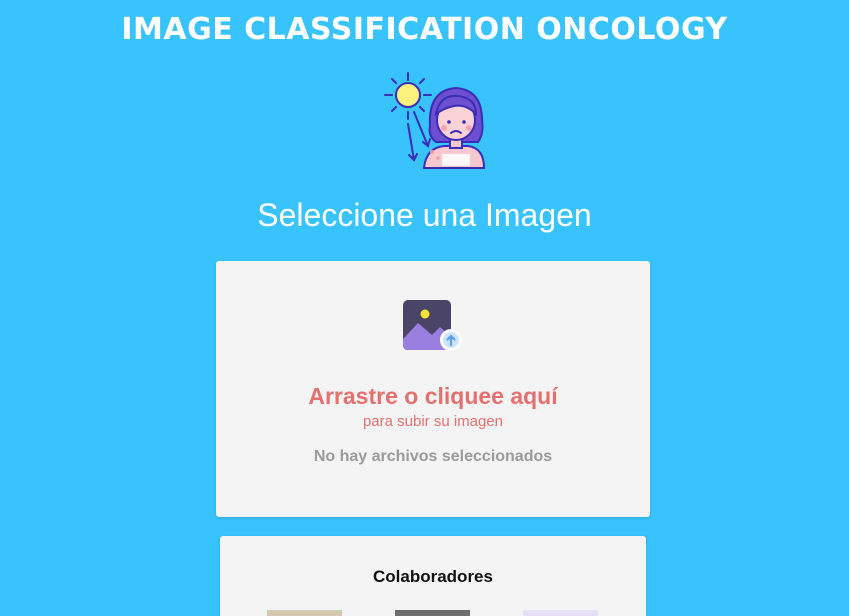  I want to click on app-title: IMAGE CLASSIFICATION ONCOLOGY, so click(424, 29).